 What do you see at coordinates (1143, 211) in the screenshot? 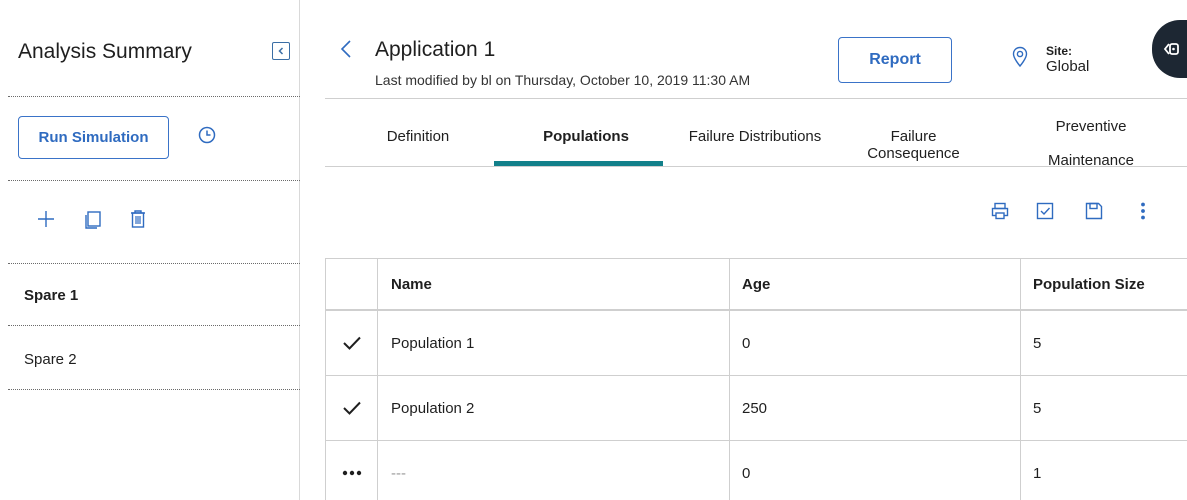
I see `more-vertical-icon` at bounding box center [1143, 211].